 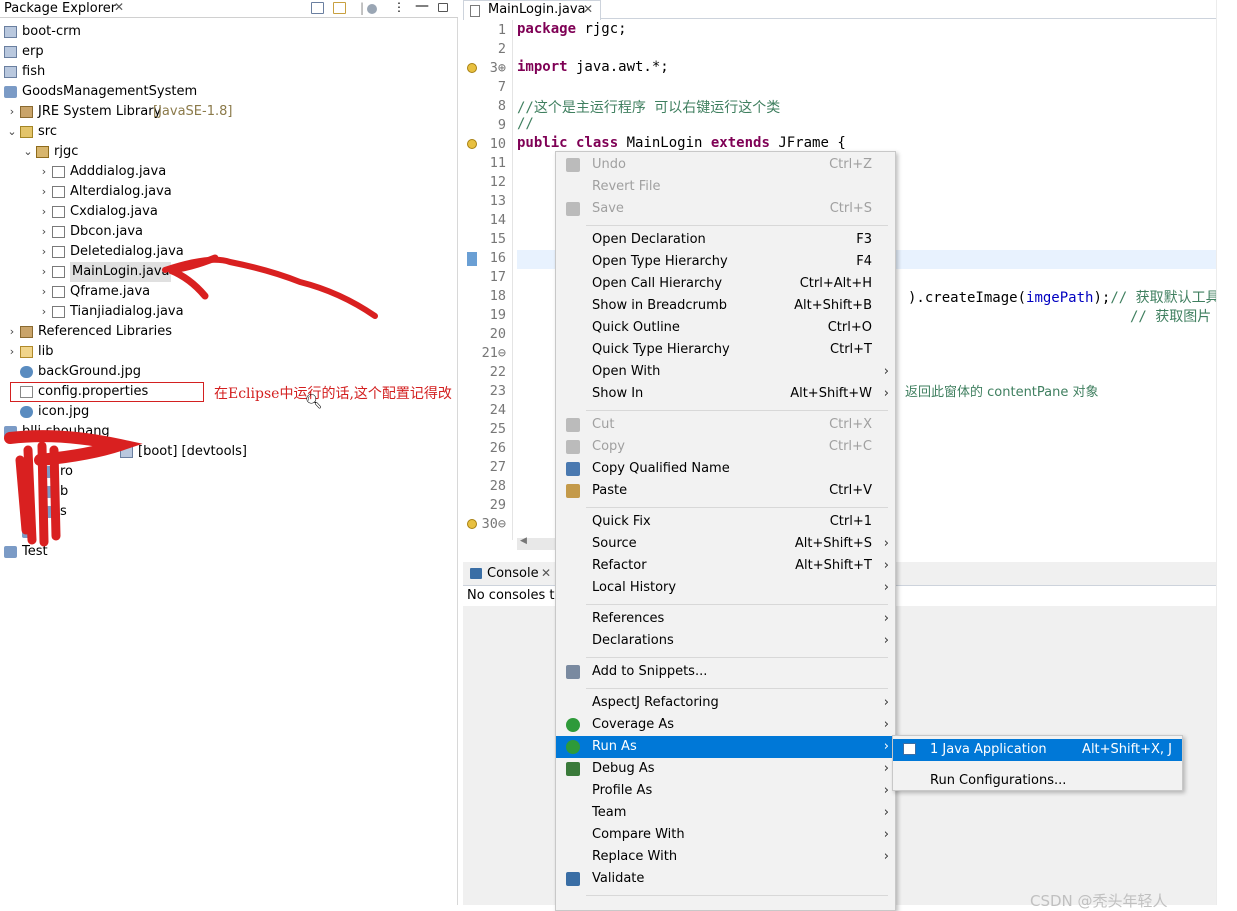 I want to click on menu-item-compare-with: Compare With ›, so click(x=725, y=835).